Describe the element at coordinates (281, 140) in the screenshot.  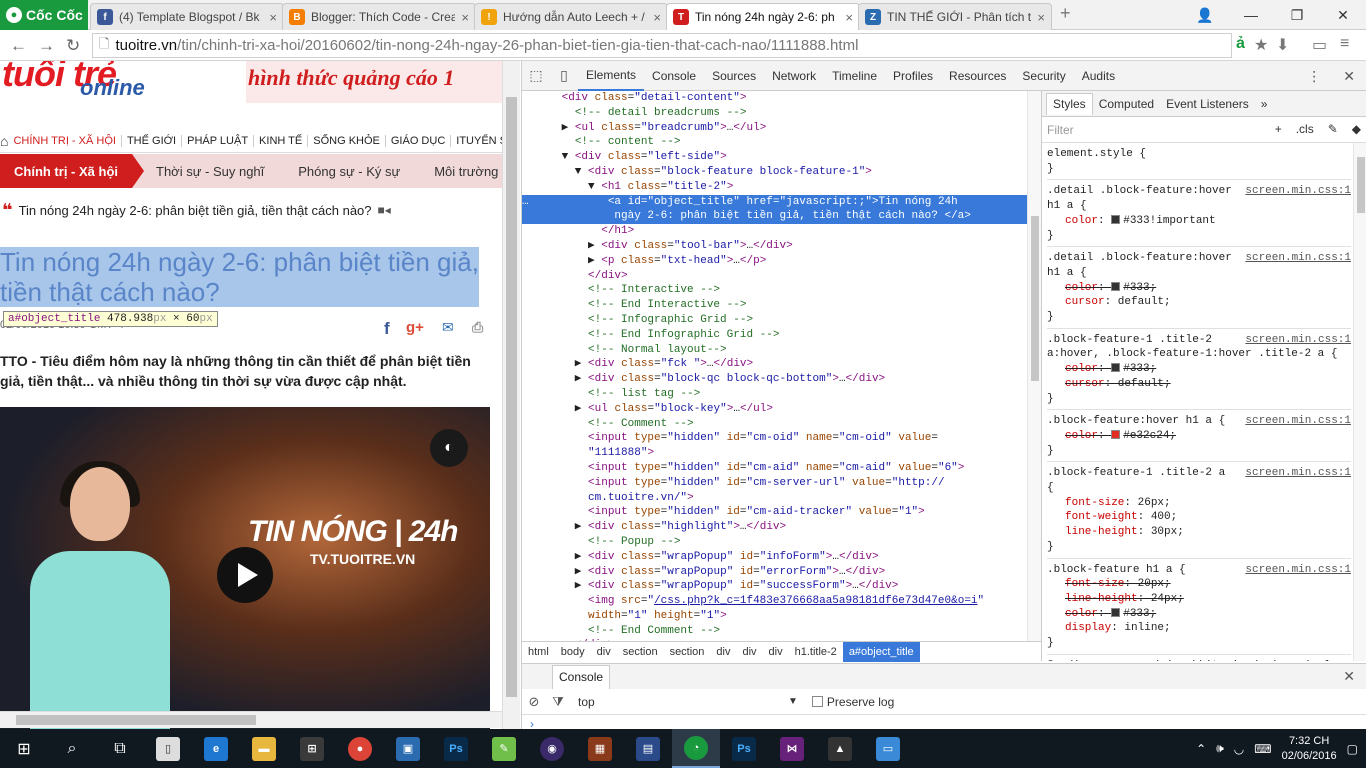
I see `top-nav-item: KINH TẾ` at that location.